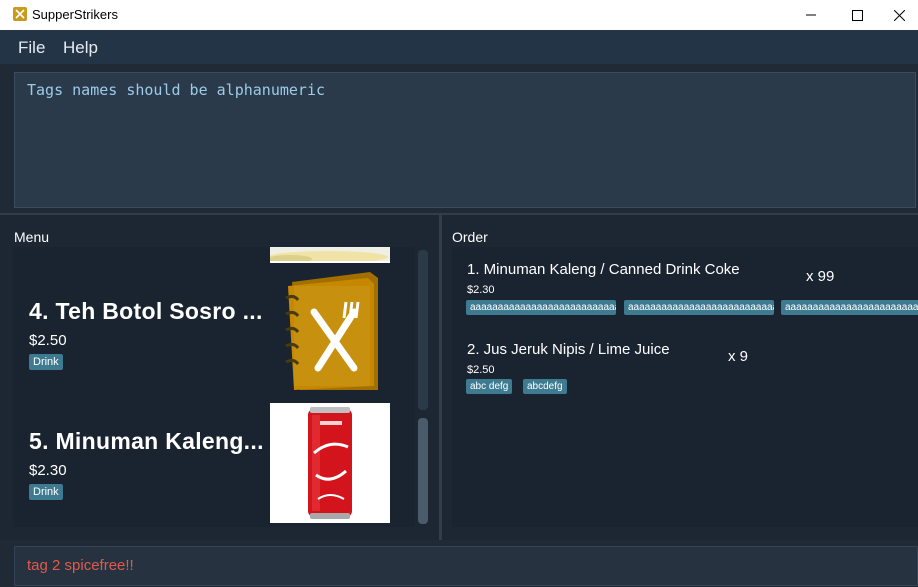 The height and width of the screenshot is (587, 918). I want to click on app-logo-icon, so click(20, 14).